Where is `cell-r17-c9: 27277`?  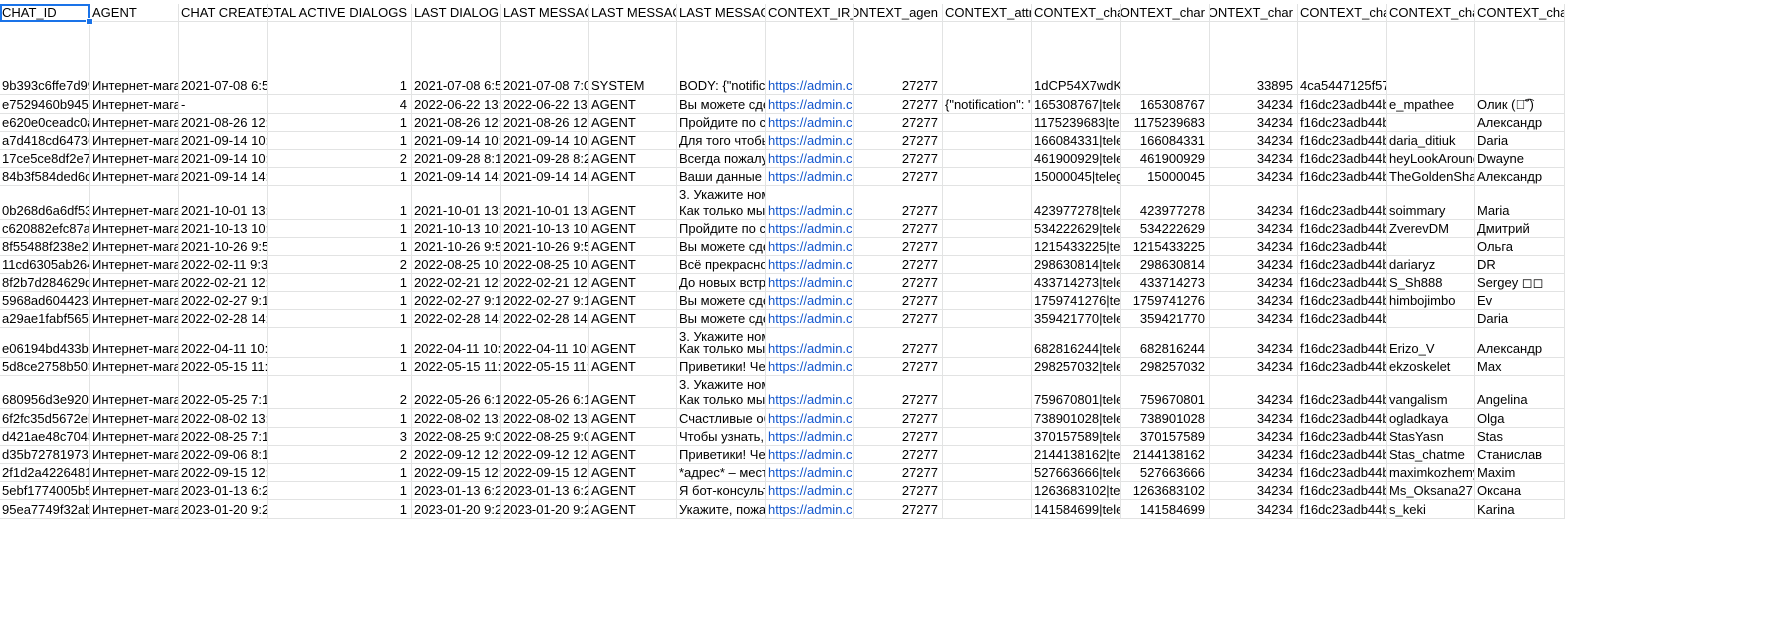 cell-r17-c9: 27277 is located at coordinates (898, 418).